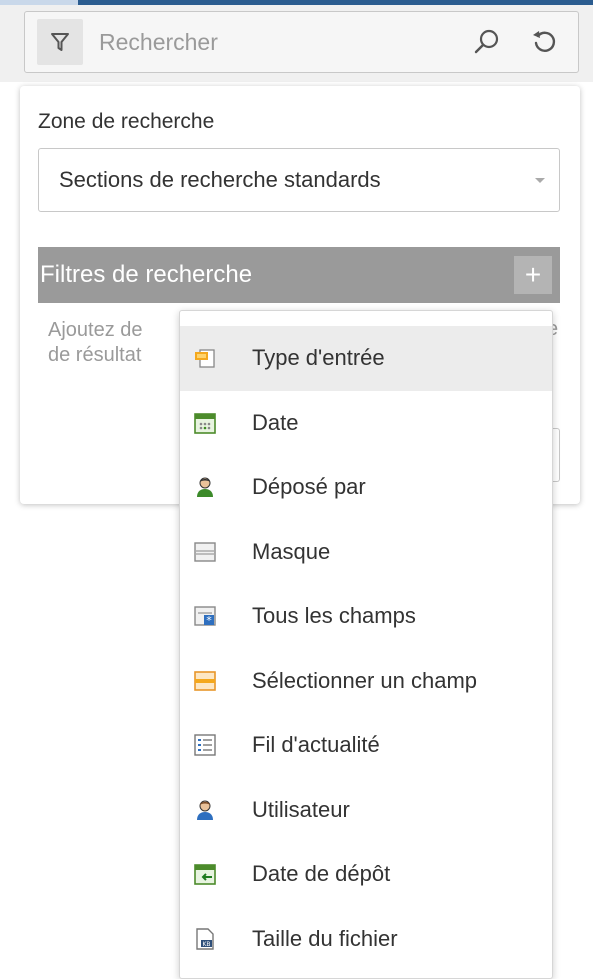  I want to click on filter-button, so click(60, 42).